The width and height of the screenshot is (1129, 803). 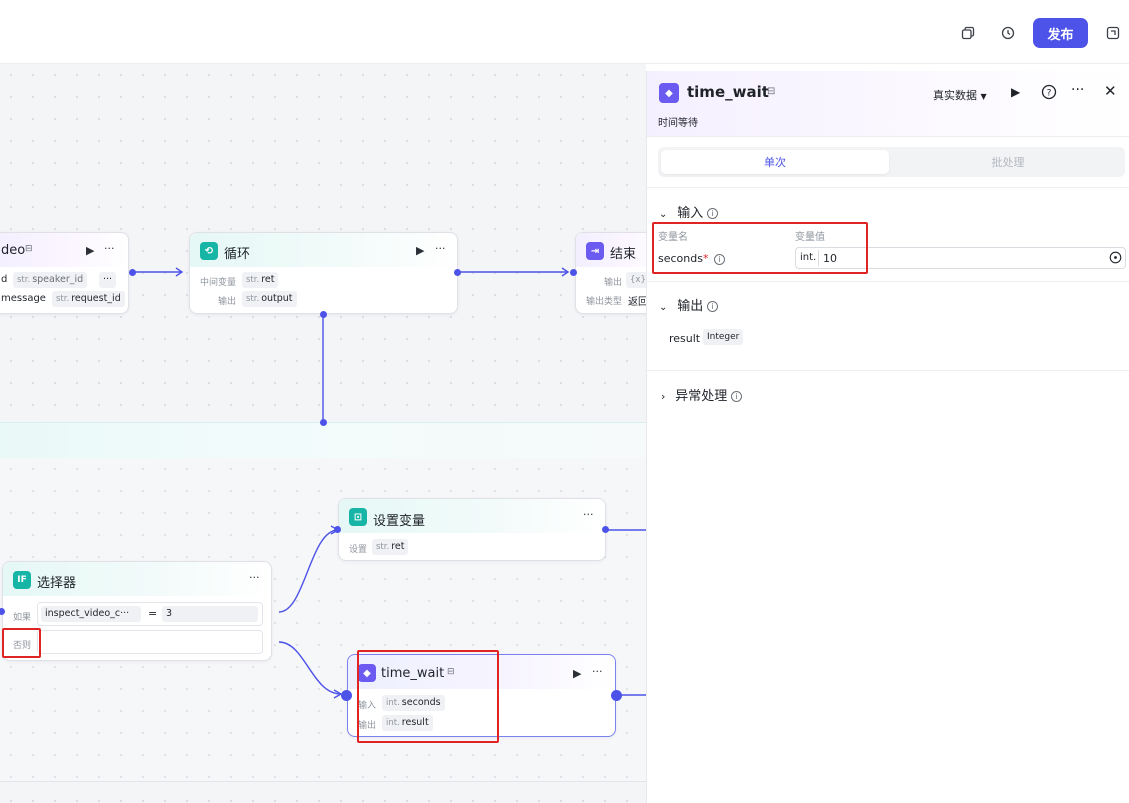 What do you see at coordinates (760, 248) in the screenshot?
I see `highlight-input` at bounding box center [760, 248].